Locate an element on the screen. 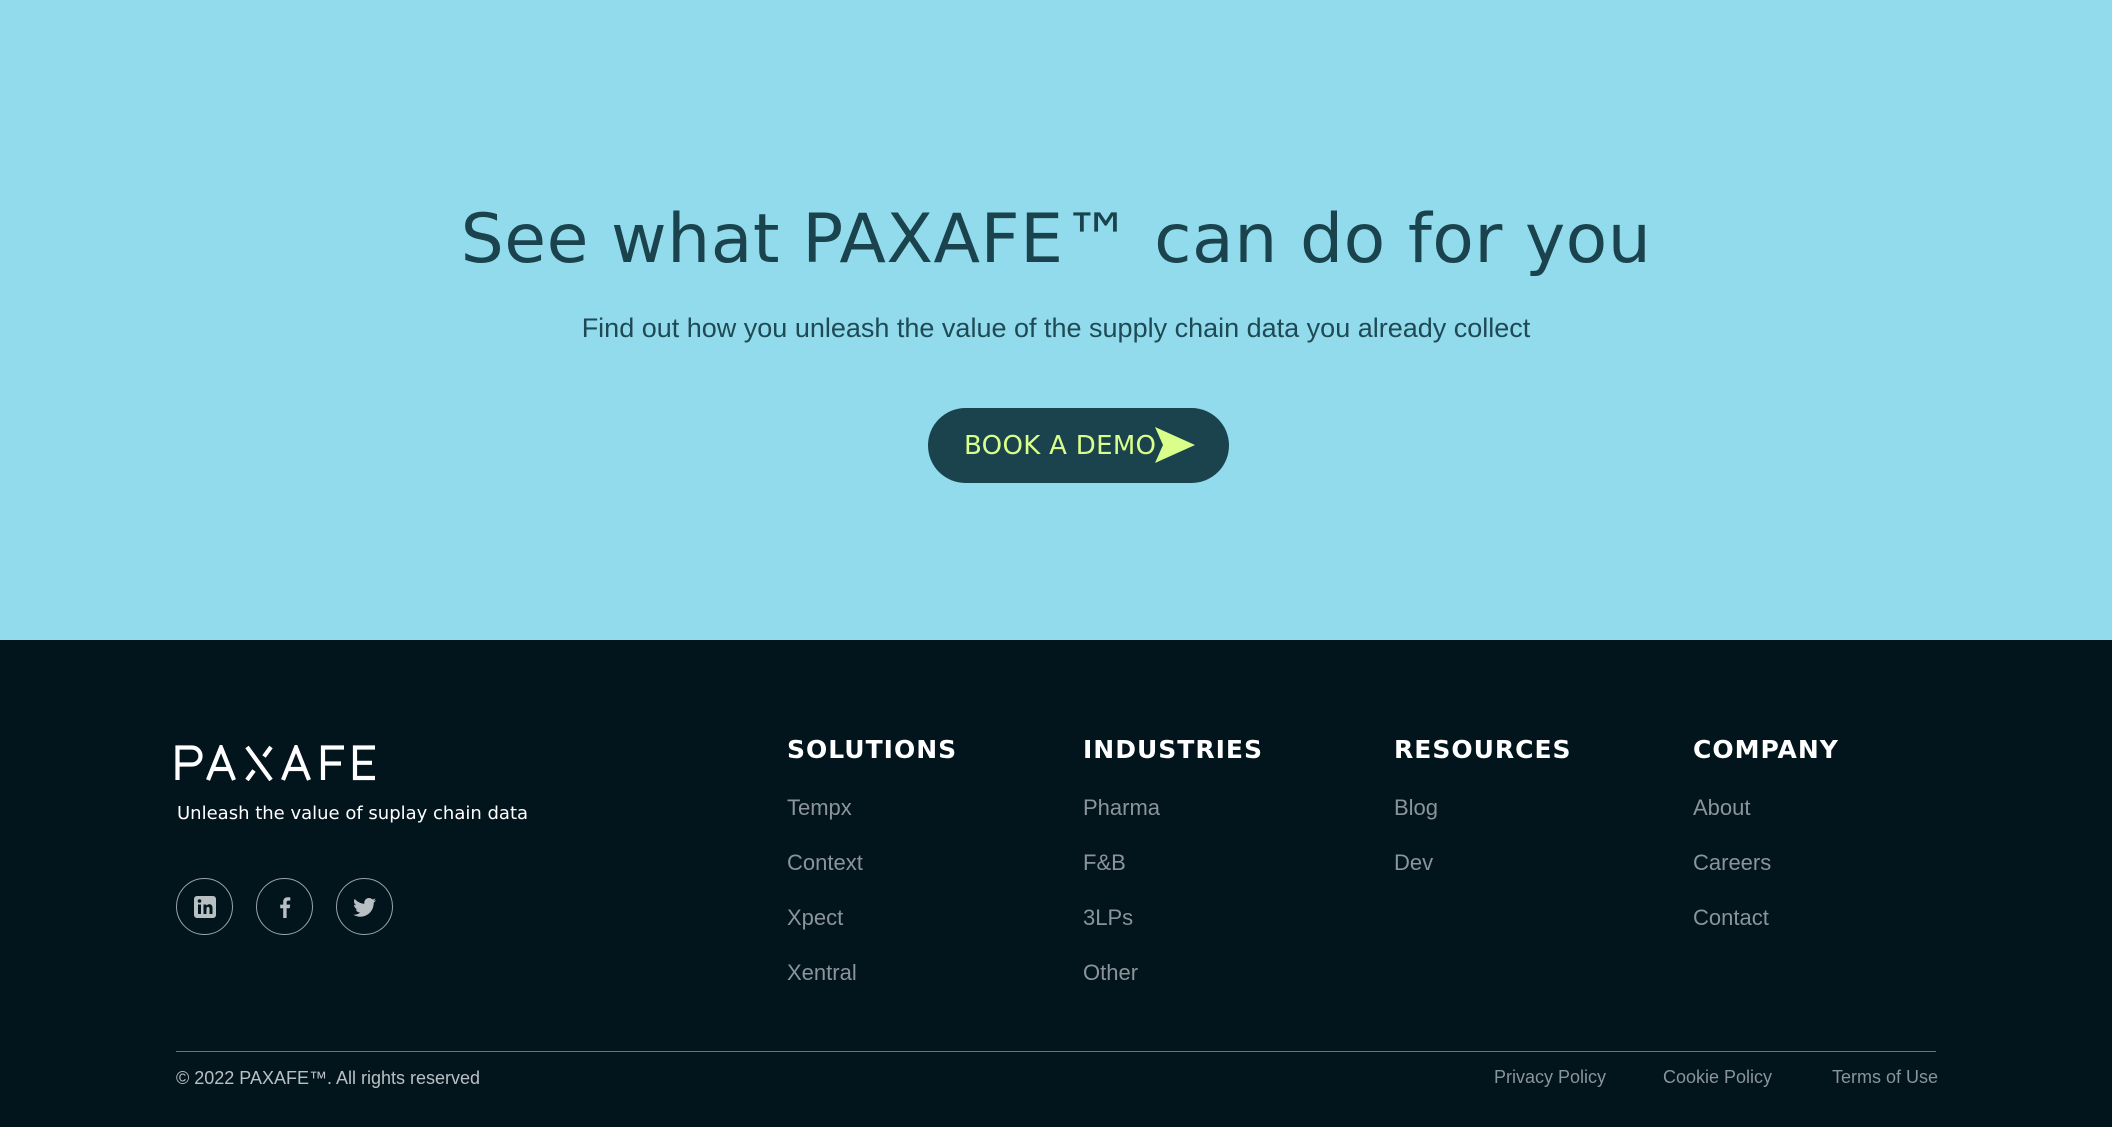 Image resolution: width=2112 pixels, height=1127 pixels. privacy-policy-link: Privacy Policy is located at coordinates (1550, 1077).